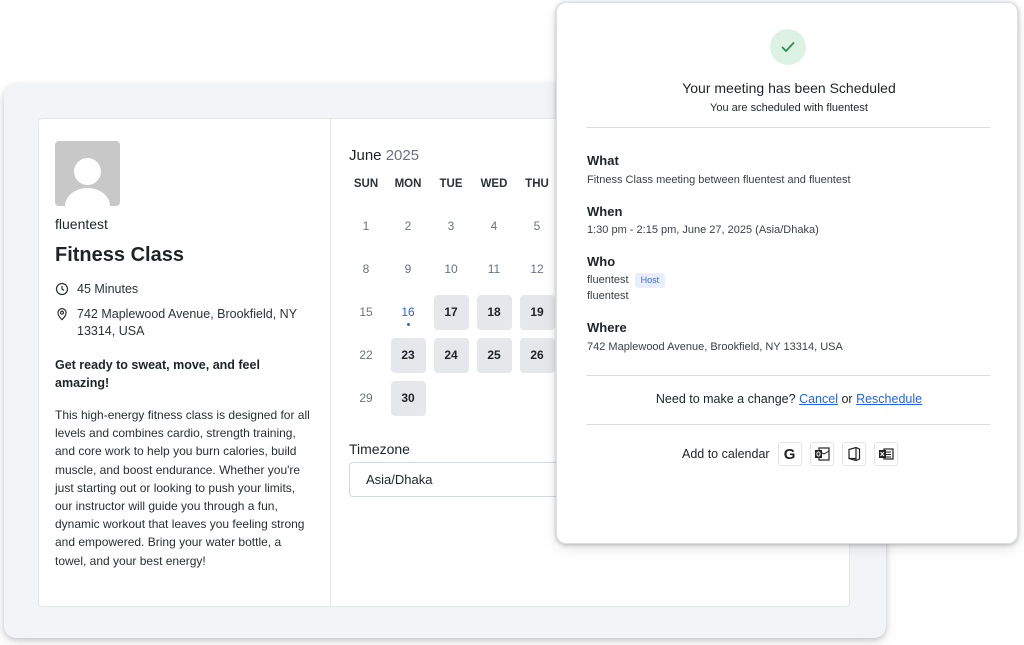 The image size is (1024, 645). I want to click on day-number: 16, so click(408, 311).